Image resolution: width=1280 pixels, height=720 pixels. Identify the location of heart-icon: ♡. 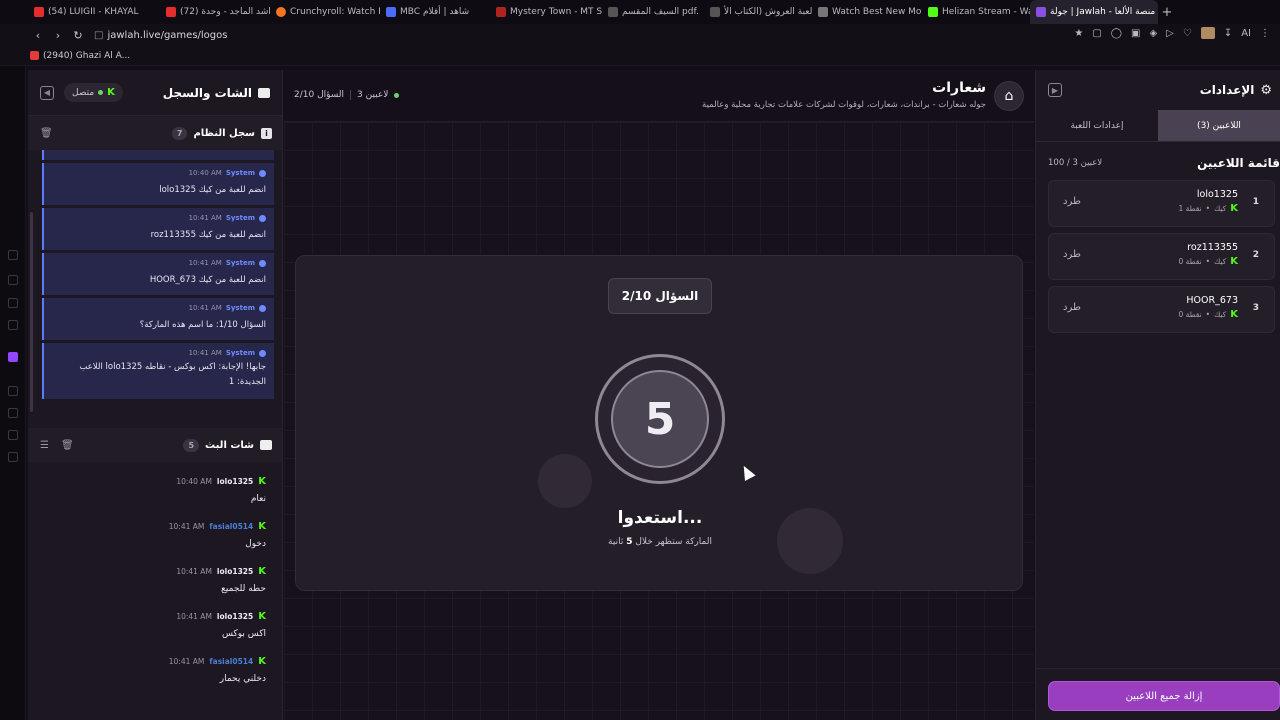
(1187, 33).